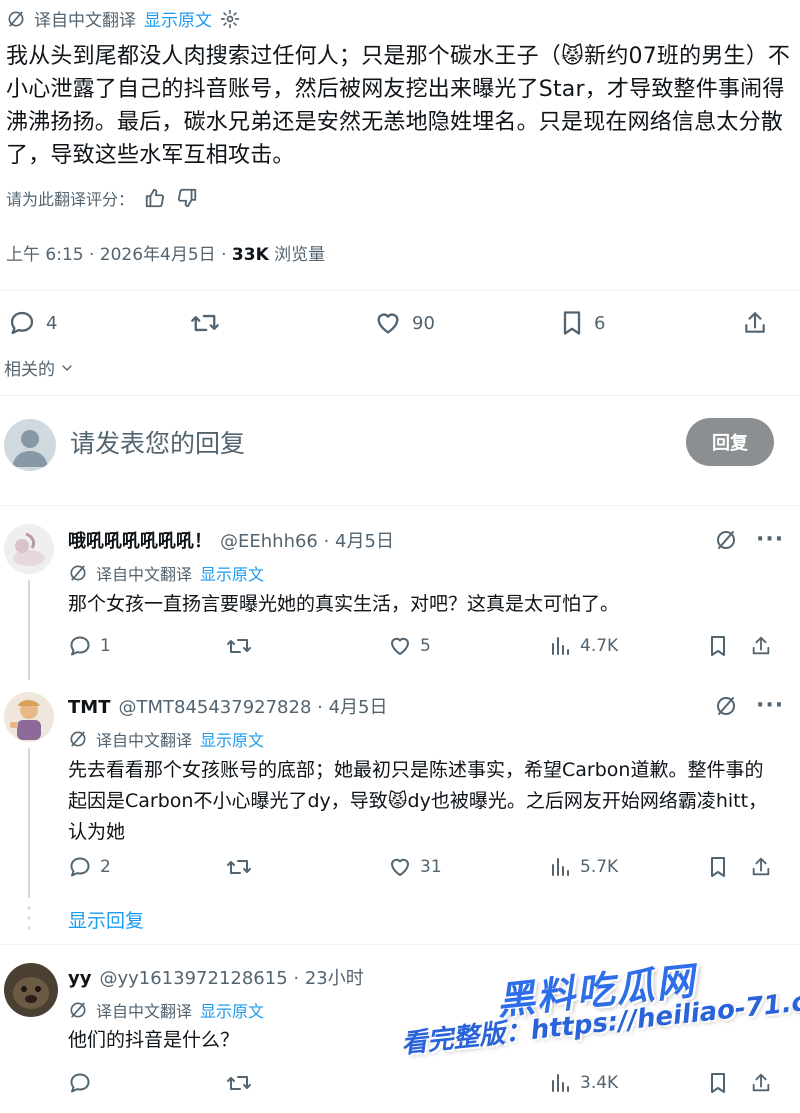 The image size is (800, 1113). I want to click on thread-line, so click(29, 823).